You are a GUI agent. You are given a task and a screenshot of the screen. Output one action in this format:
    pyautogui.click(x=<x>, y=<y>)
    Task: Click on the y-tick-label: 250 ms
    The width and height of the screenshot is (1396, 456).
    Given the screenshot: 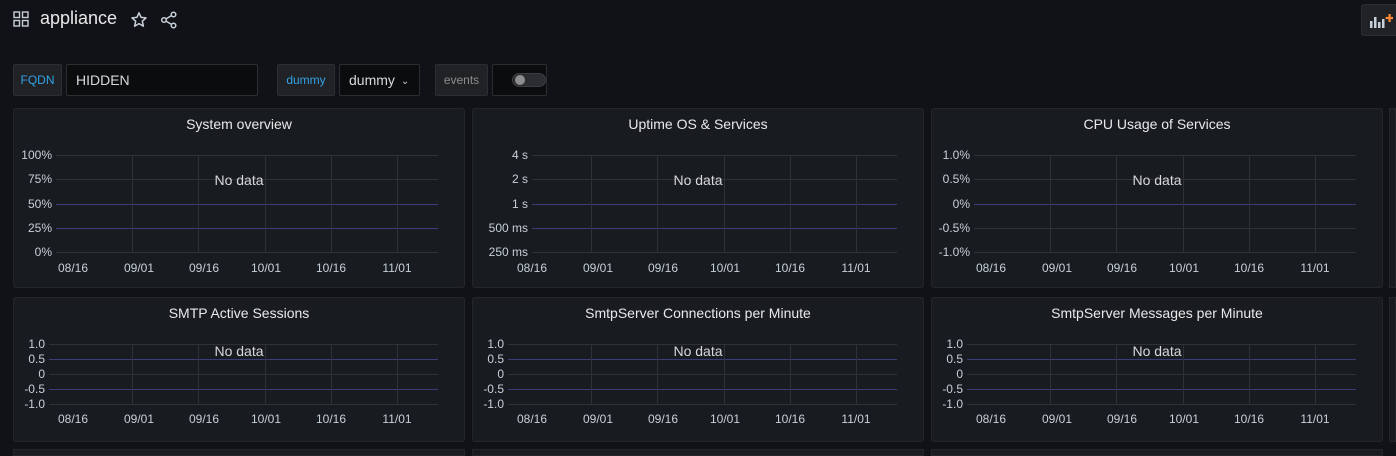 What is the action you would take?
    pyautogui.click(x=508, y=252)
    